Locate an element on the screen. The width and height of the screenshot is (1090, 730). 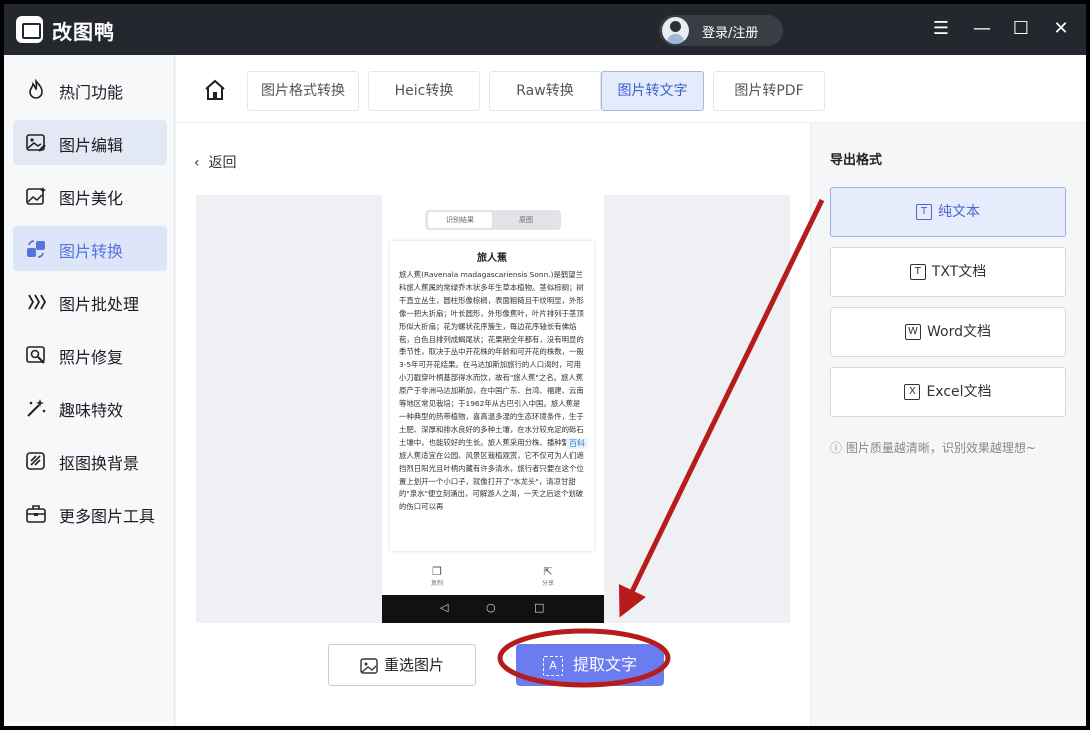
tab-image-to-pdf: 图片转PDF is located at coordinates (769, 91).